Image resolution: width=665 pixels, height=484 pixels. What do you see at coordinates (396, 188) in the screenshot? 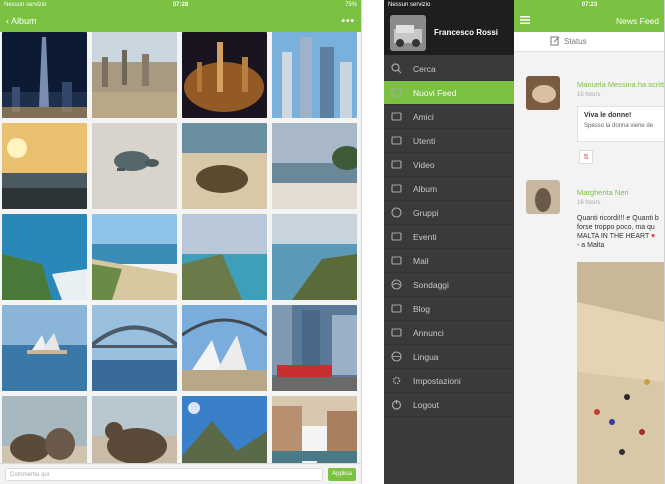
I see `album-icon` at bounding box center [396, 188].